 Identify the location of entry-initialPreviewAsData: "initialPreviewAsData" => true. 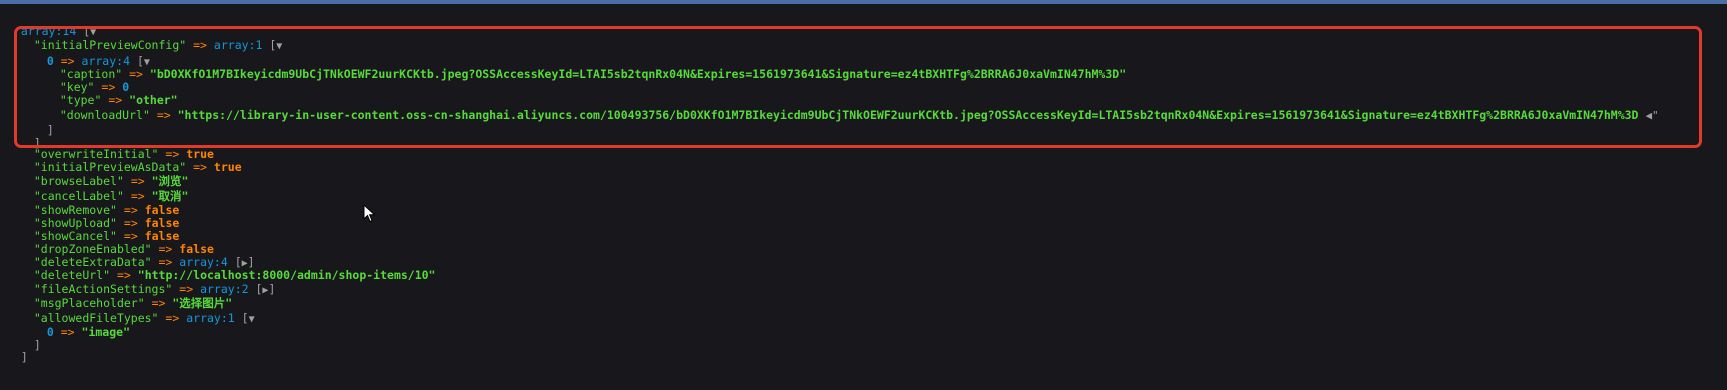
(131, 160).